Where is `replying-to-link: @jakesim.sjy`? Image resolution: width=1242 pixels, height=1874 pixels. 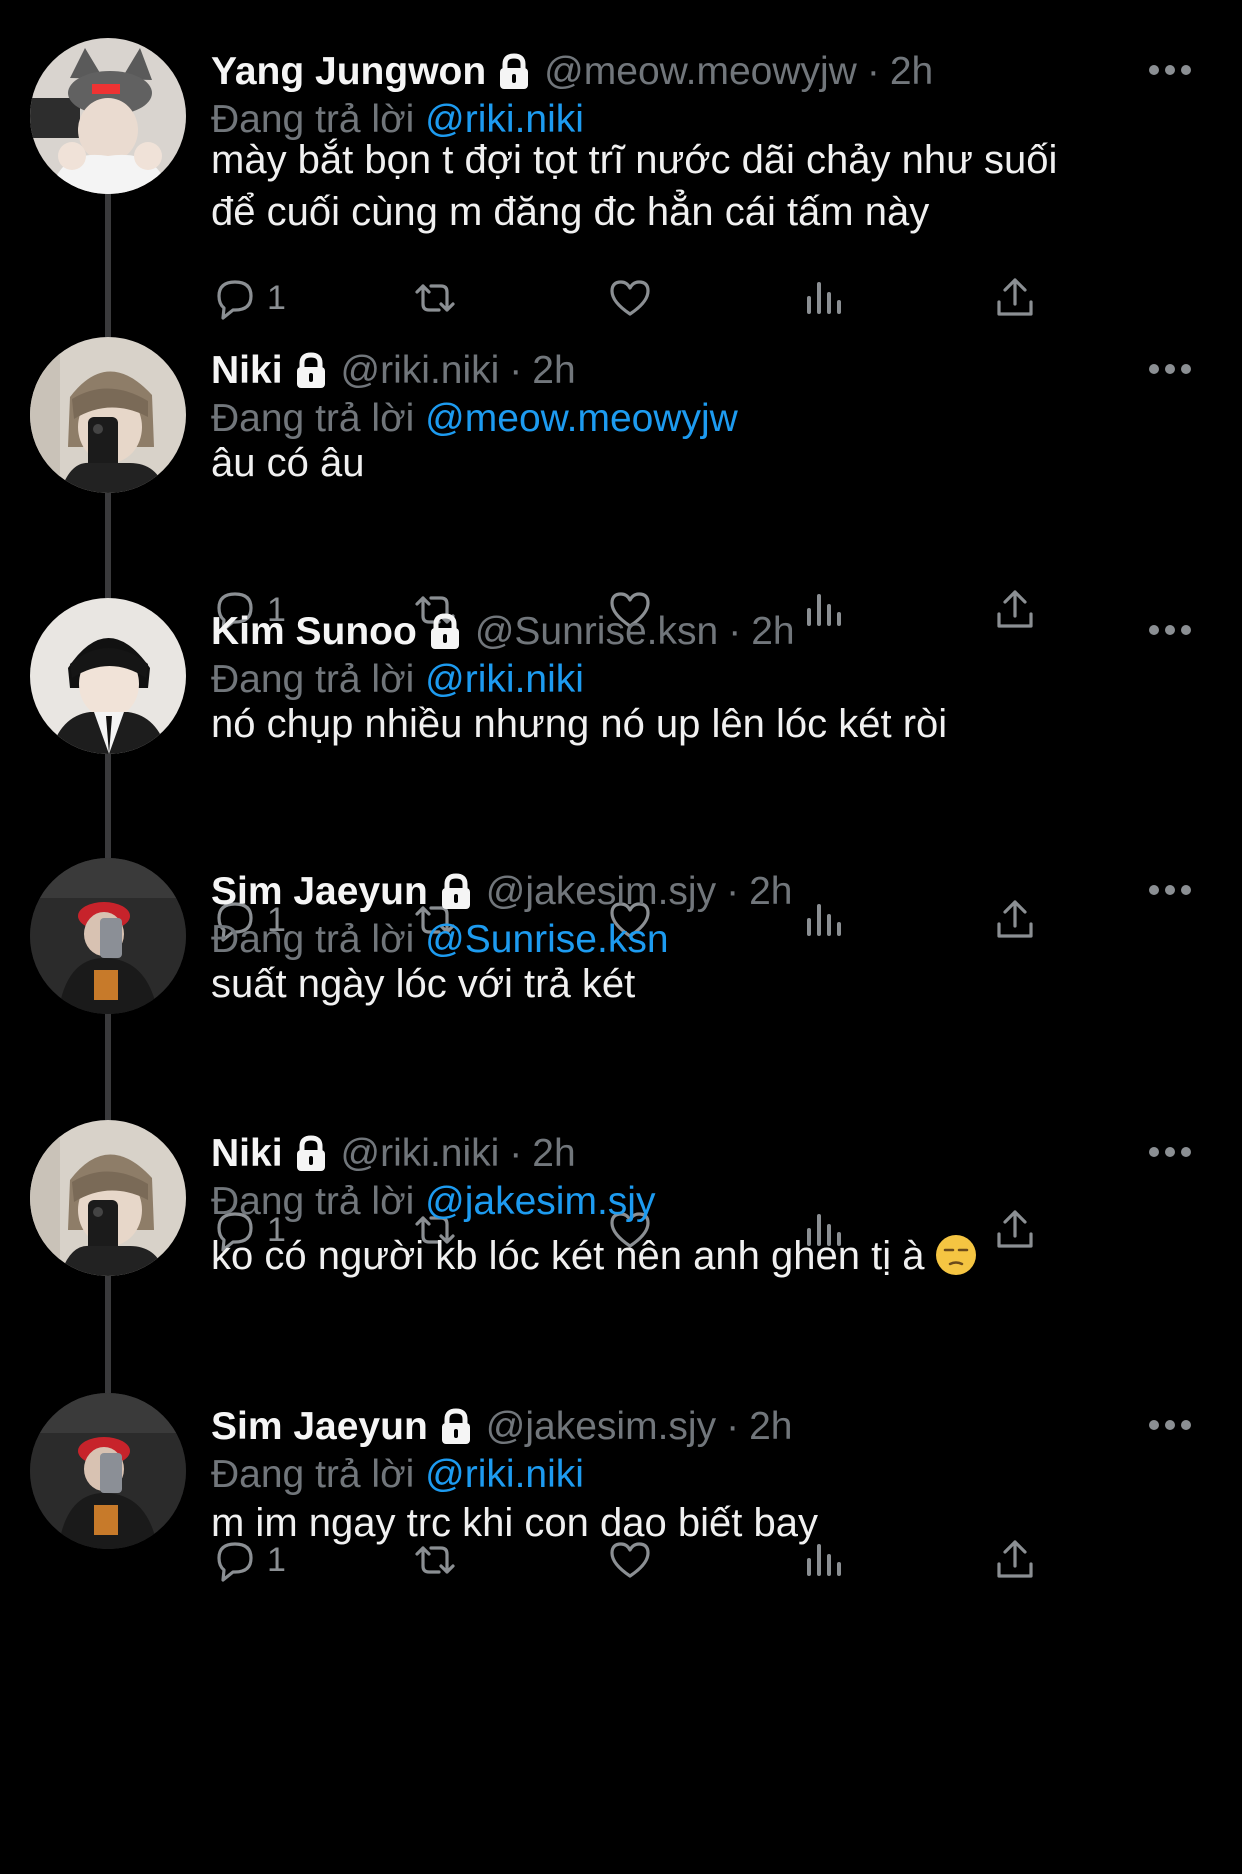
replying-to-link: @jakesim.sjy is located at coordinates (540, 1201).